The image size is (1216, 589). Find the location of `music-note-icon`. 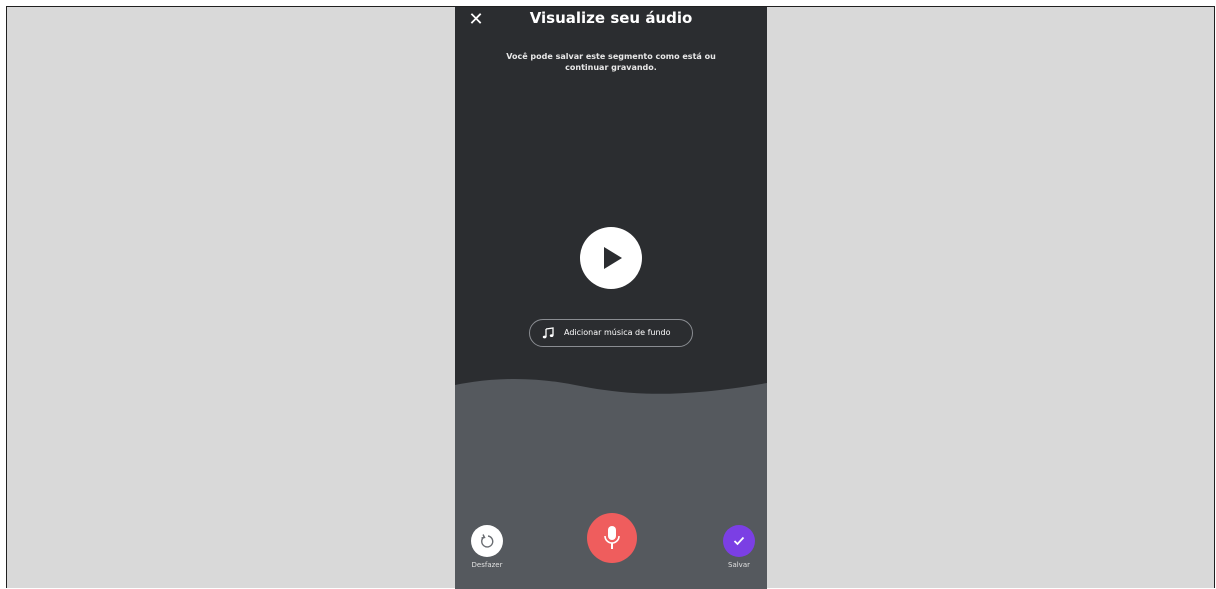

music-note-icon is located at coordinates (548, 333).